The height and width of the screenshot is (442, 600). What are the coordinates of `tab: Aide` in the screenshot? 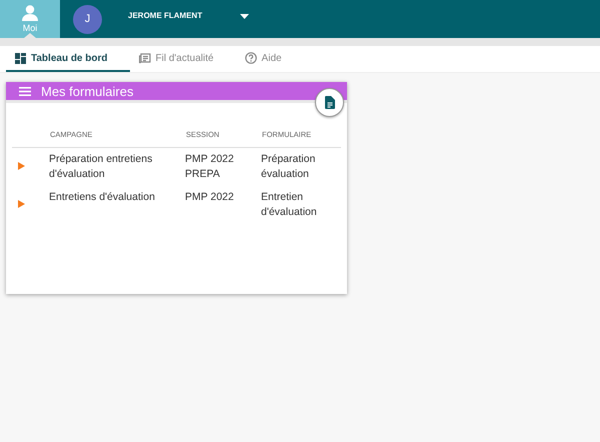 It's located at (270, 59).